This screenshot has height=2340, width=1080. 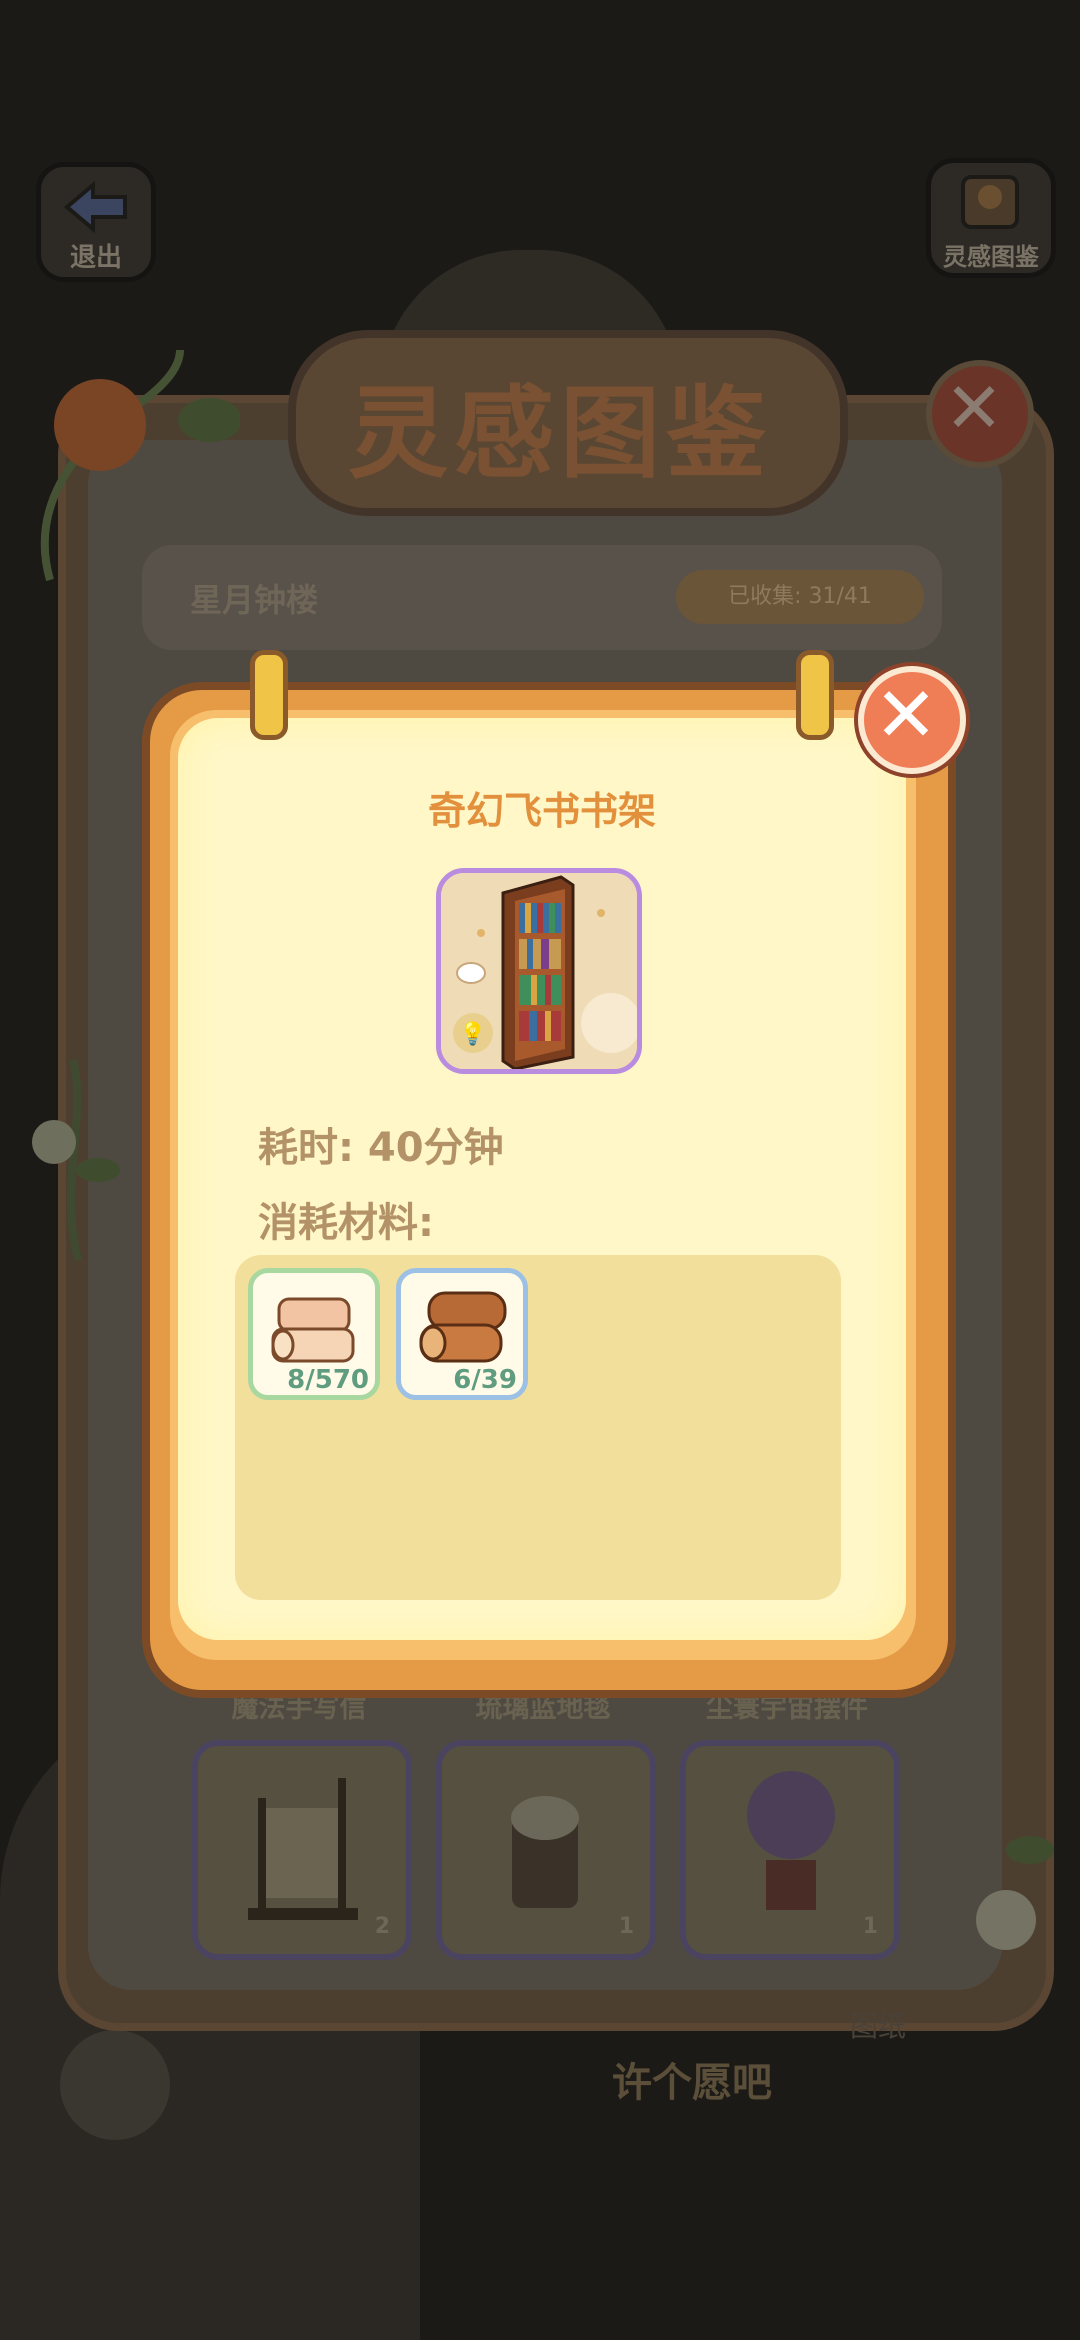 I want to click on codex-title: 灵感图鉴, so click(x=560, y=433).